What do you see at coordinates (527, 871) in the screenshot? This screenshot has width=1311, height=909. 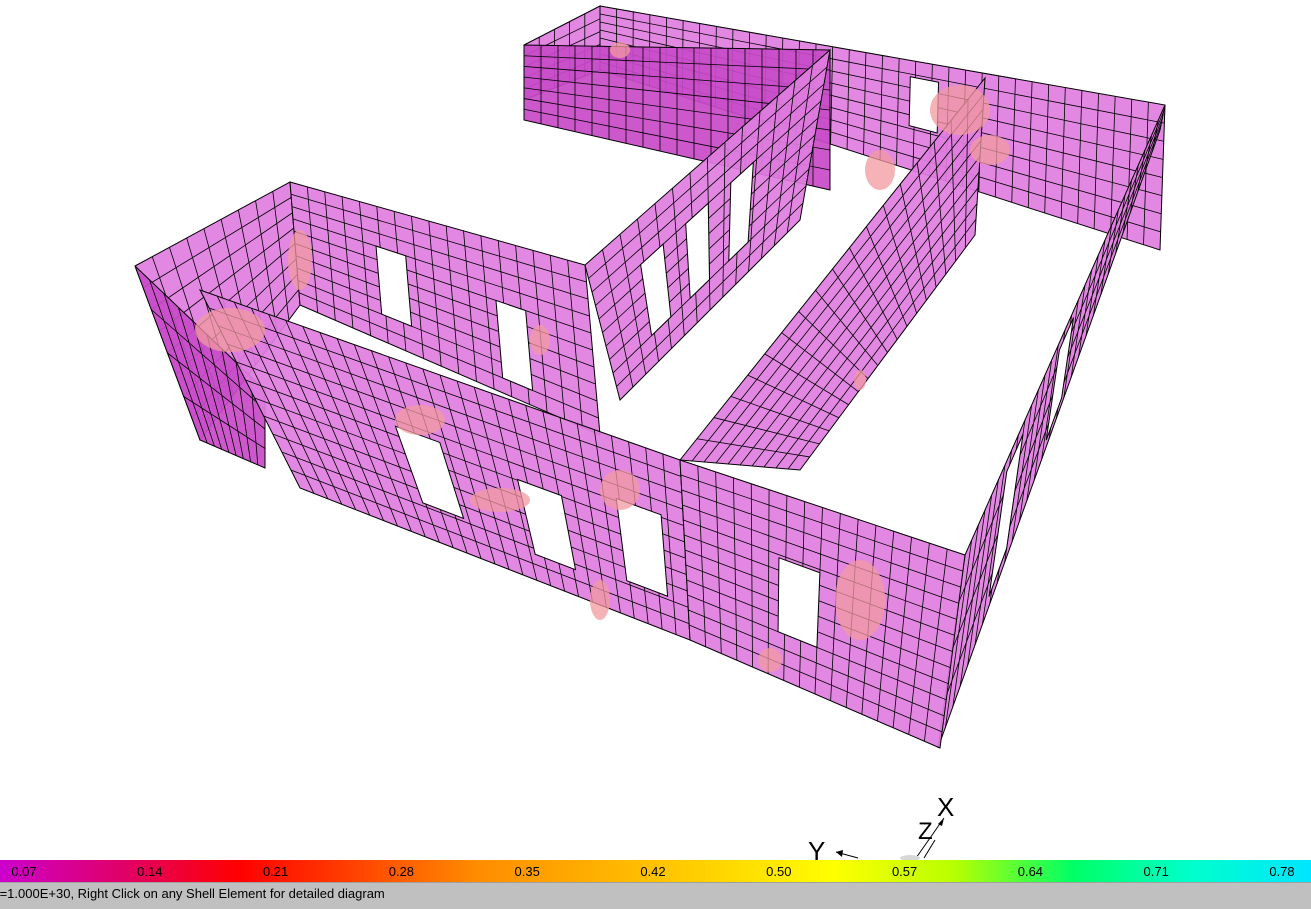 I see `legend-value: 0.35` at bounding box center [527, 871].